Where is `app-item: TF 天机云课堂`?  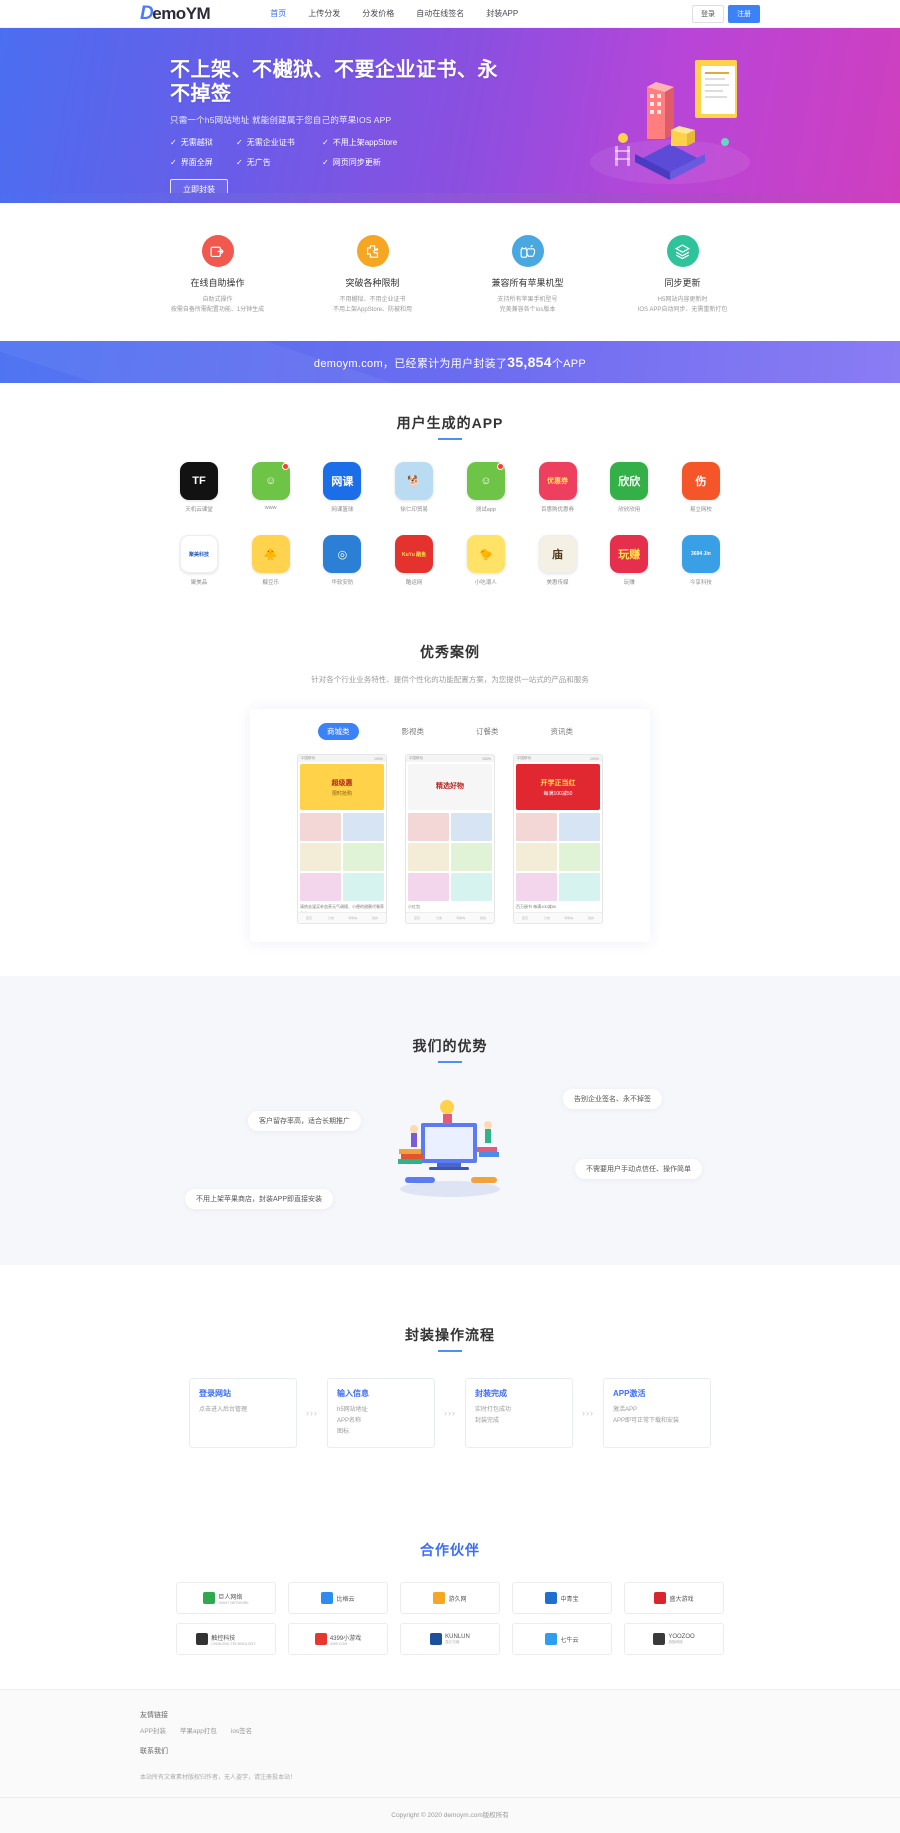
app-item: TF 天机云课堂 is located at coordinates (199, 487).